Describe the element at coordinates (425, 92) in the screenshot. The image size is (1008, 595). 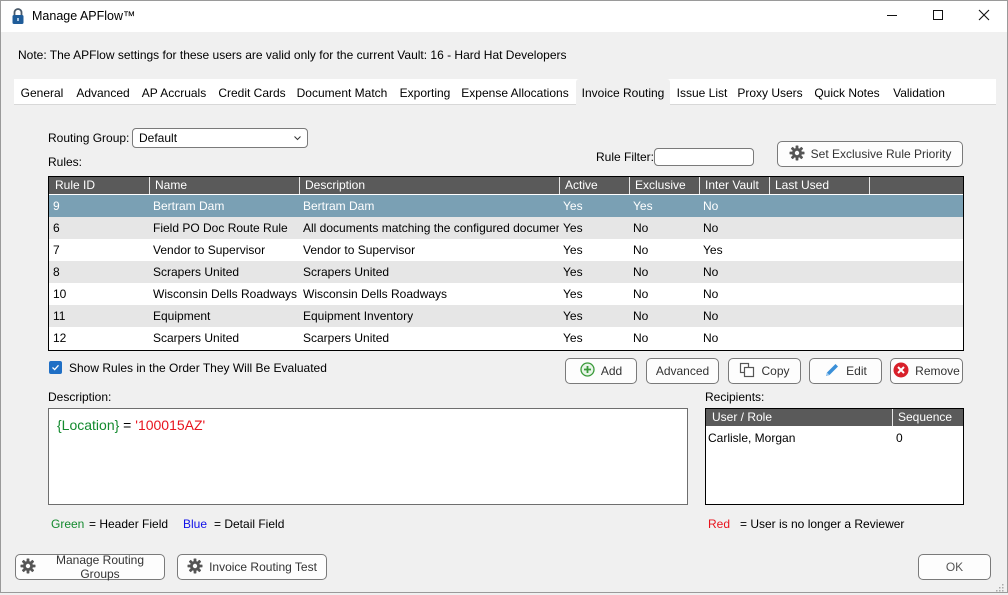
I see `tab-exporting: Exporting` at that location.